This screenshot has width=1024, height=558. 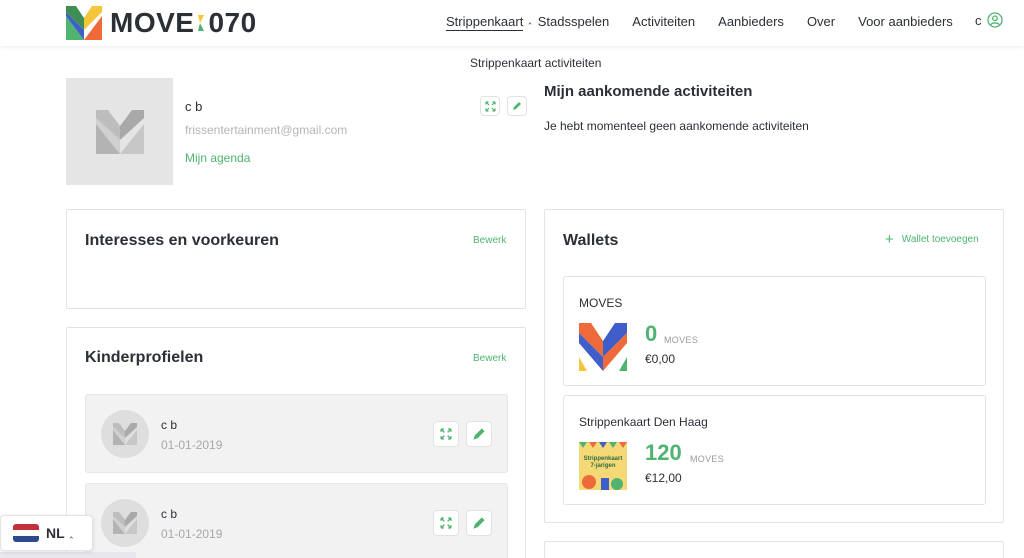 I want to click on brand-name-left: MOVE, so click(x=152, y=22).